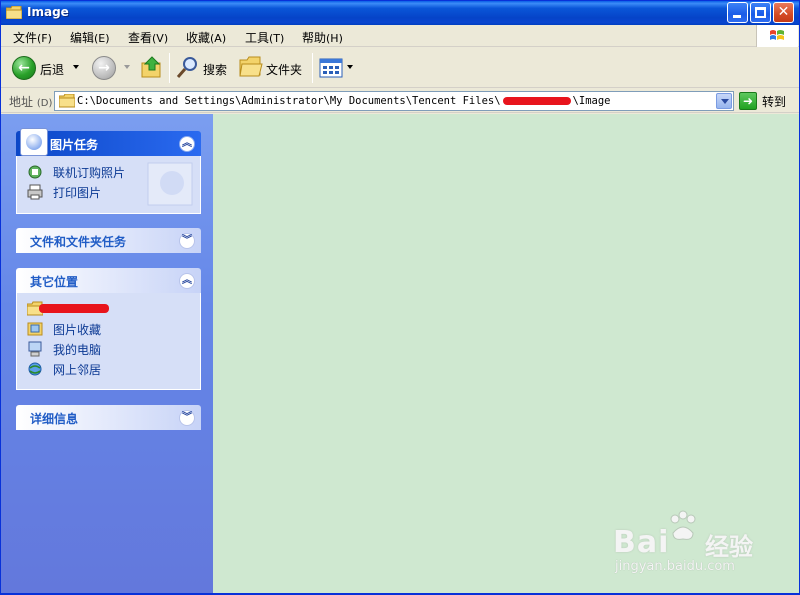  I want to click on back-dropdown-icon, so click(76, 67).